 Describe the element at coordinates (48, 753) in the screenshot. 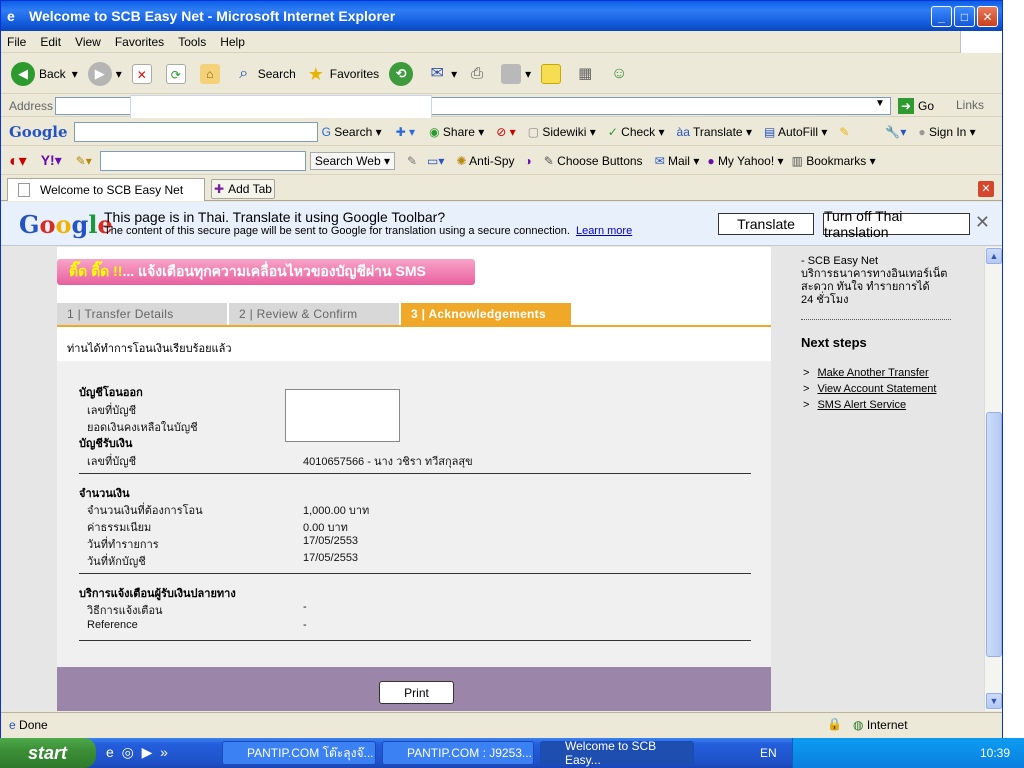

I see `start-button: start` at that location.